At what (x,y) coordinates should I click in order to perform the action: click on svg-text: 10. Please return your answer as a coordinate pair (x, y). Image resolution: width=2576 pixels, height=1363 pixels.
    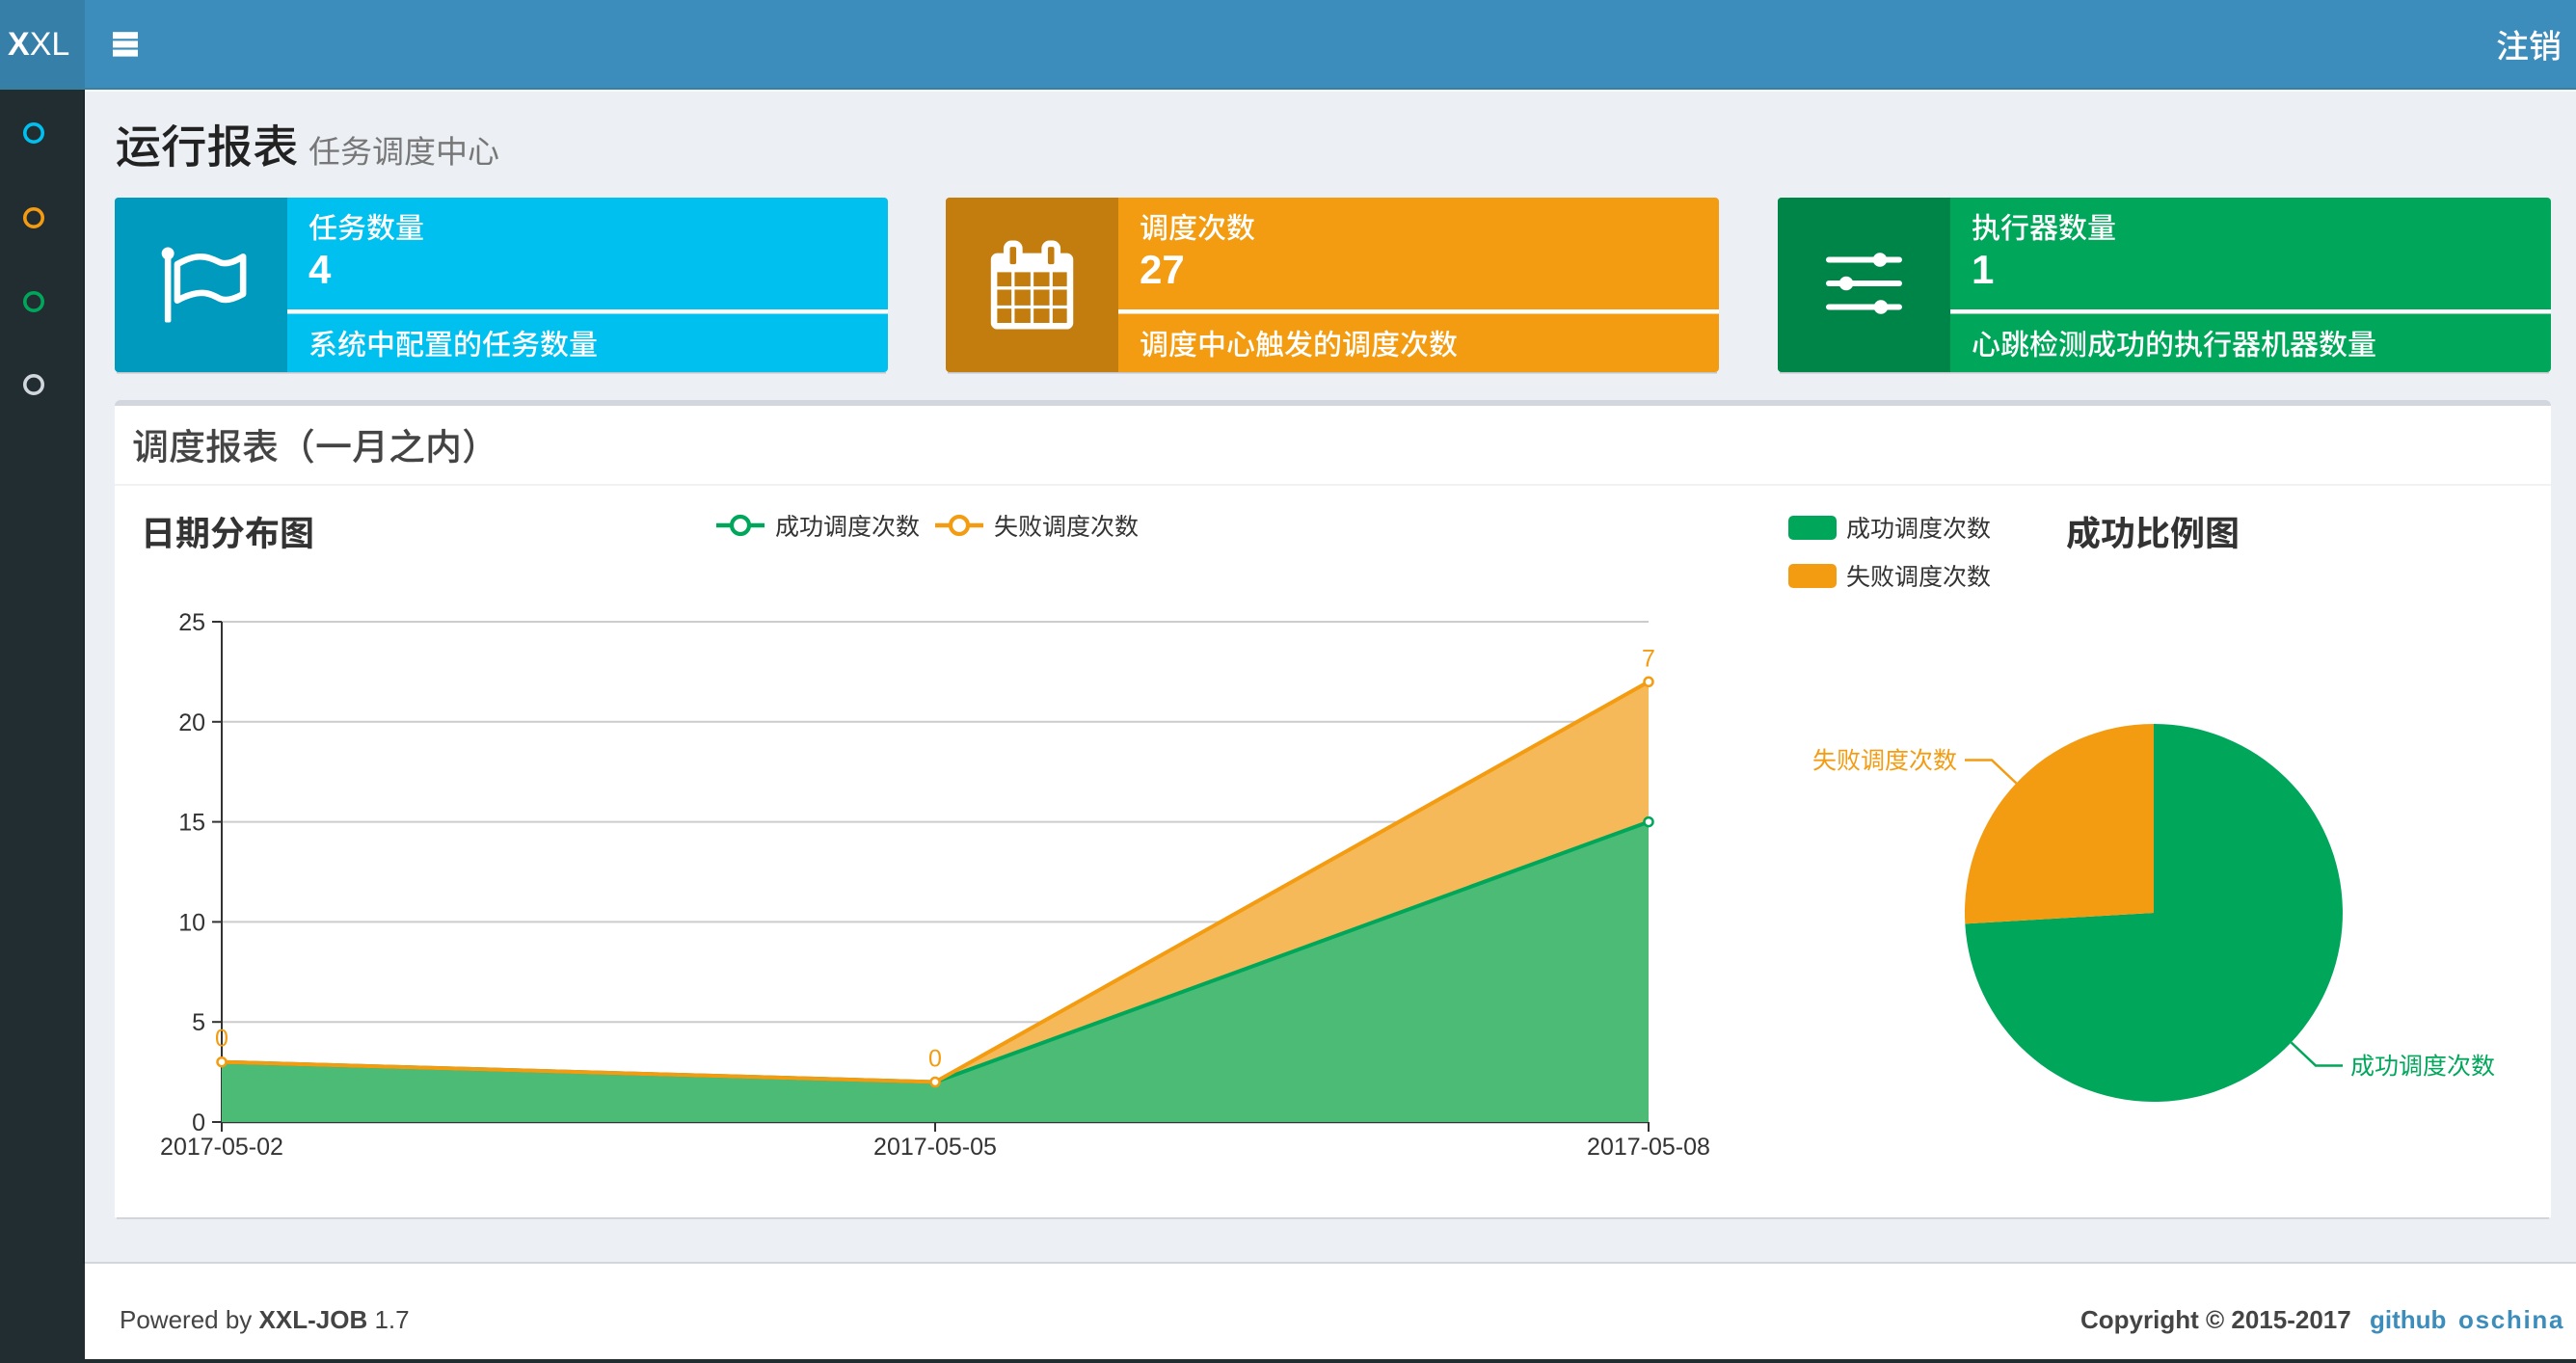
    Looking at the image, I should click on (192, 922).